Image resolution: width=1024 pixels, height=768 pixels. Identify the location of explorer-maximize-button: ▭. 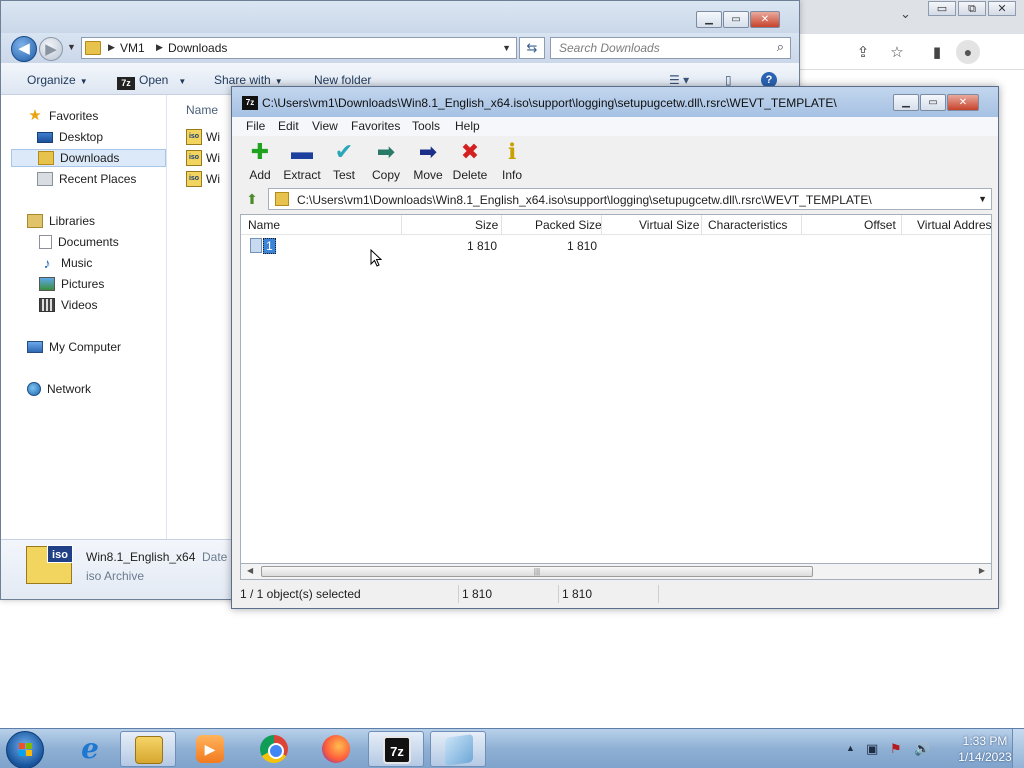
(736, 19).